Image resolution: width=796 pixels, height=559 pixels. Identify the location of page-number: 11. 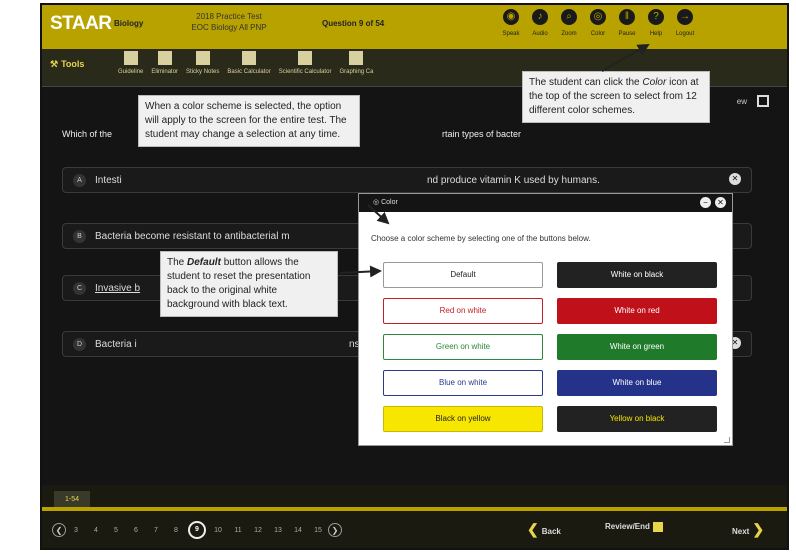
(238, 530).